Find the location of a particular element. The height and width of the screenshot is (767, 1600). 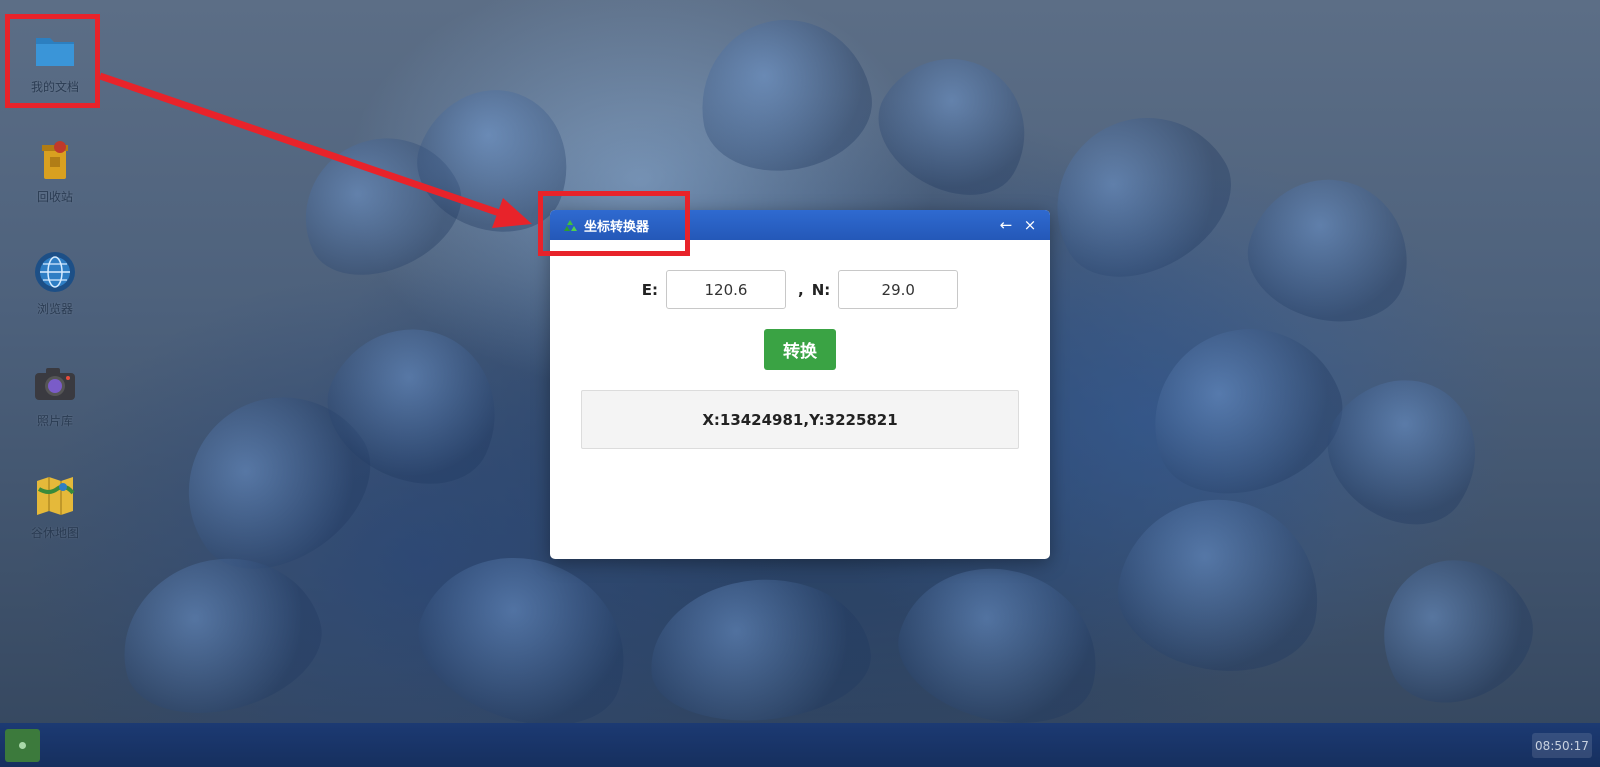

taskbar-clock: 08:50:17 is located at coordinates (1562, 745).